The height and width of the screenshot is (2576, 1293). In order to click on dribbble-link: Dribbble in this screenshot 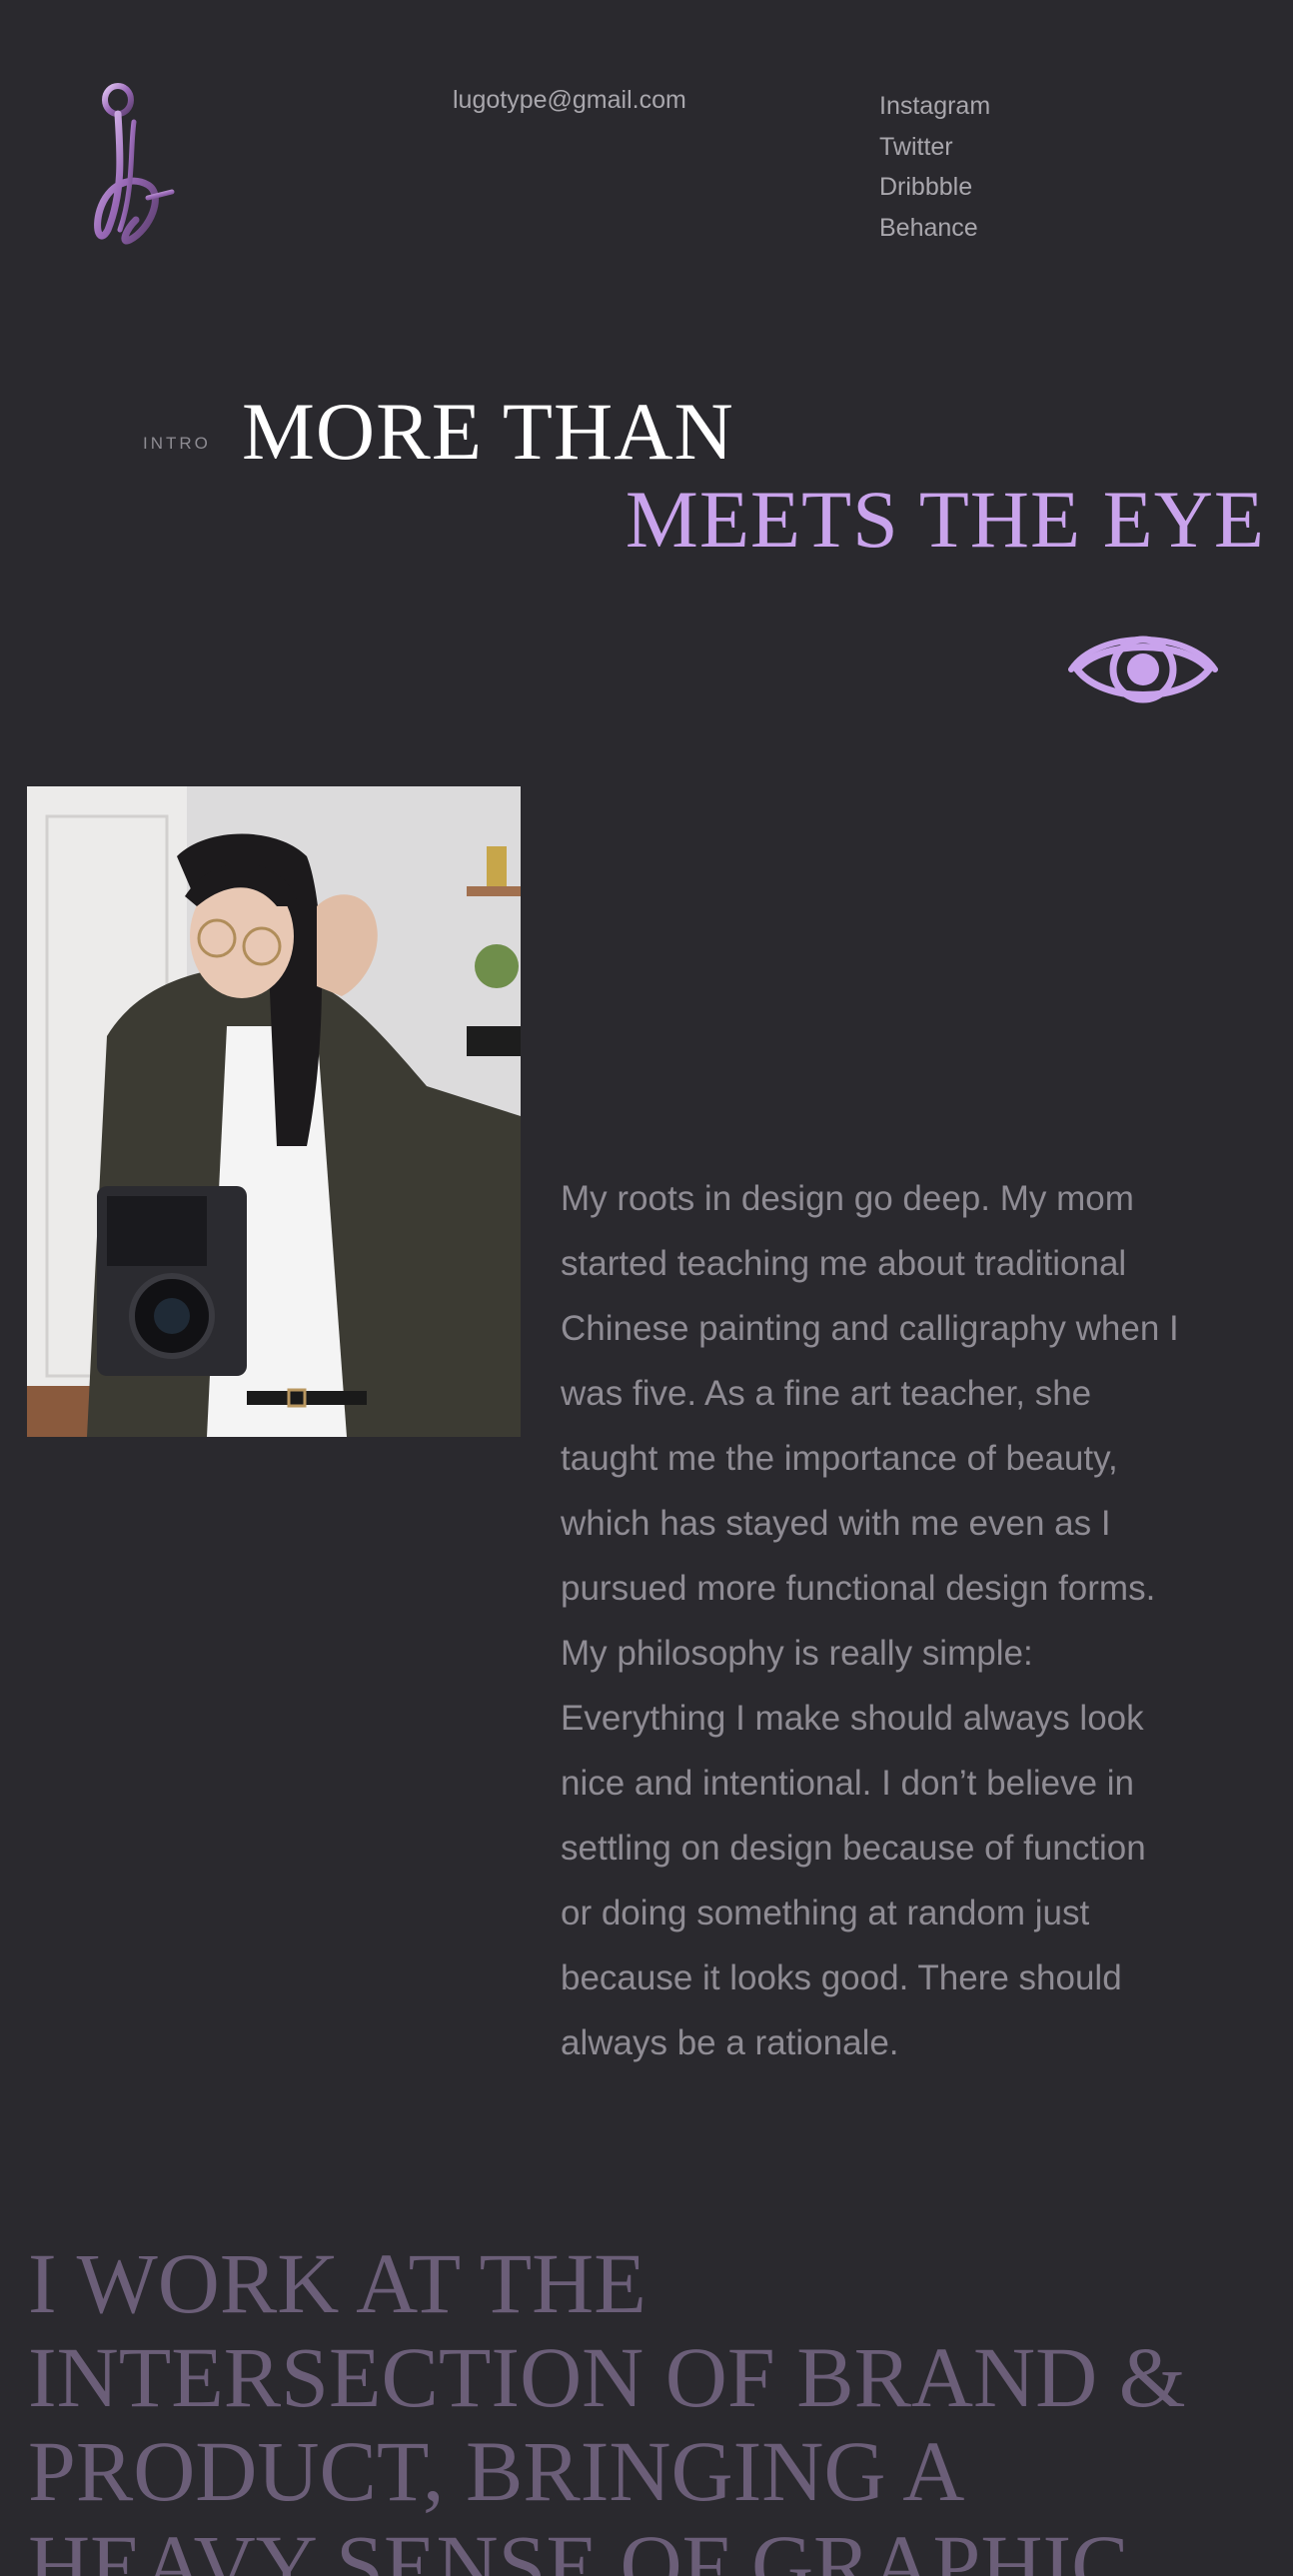, I will do `click(934, 187)`.